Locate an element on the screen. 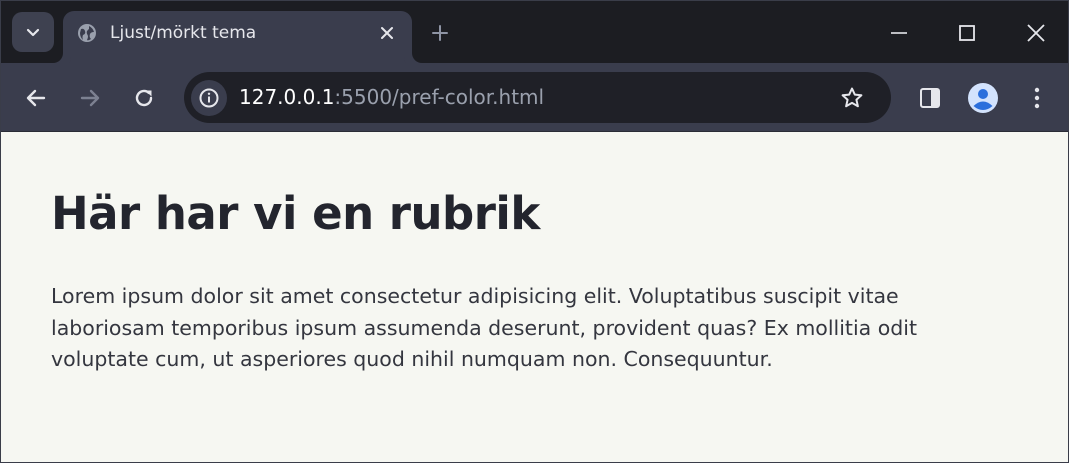  back-button is located at coordinates (36, 98).